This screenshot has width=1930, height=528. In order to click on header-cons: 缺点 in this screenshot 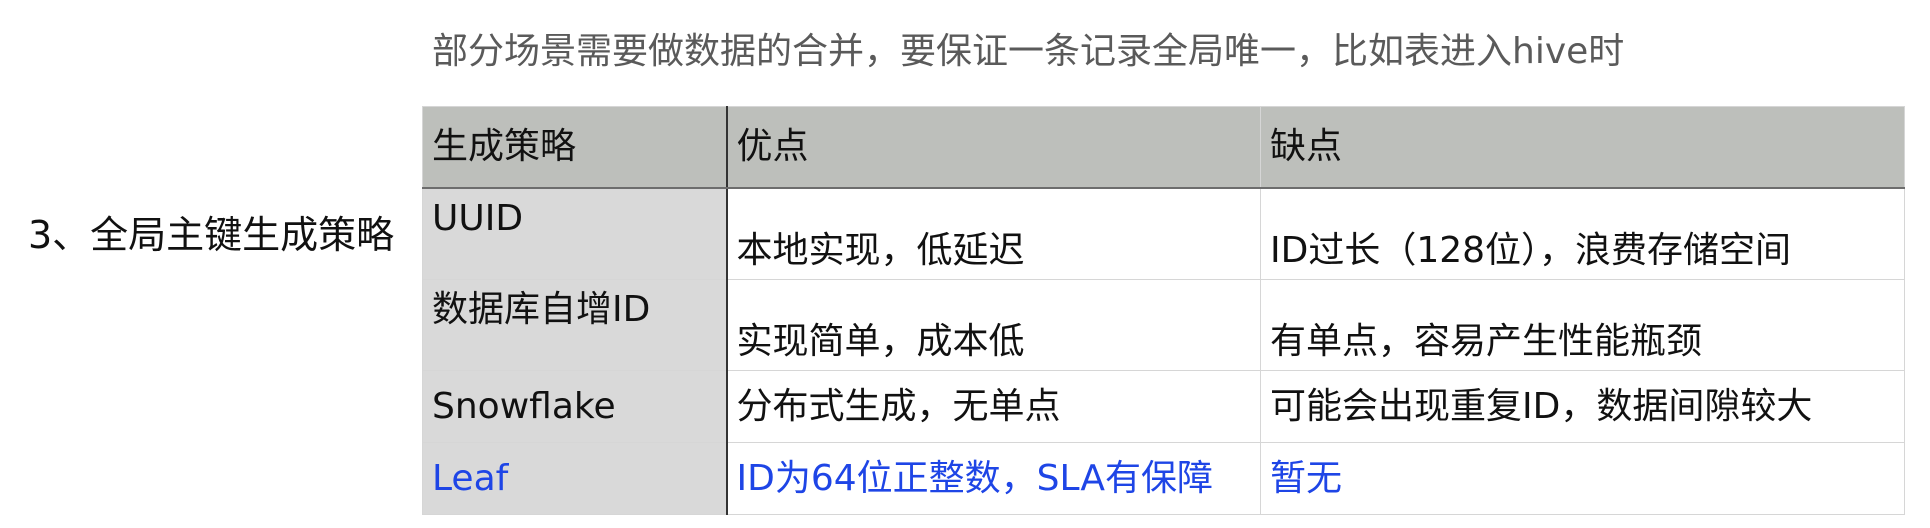, I will do `click(1582, 147)`.